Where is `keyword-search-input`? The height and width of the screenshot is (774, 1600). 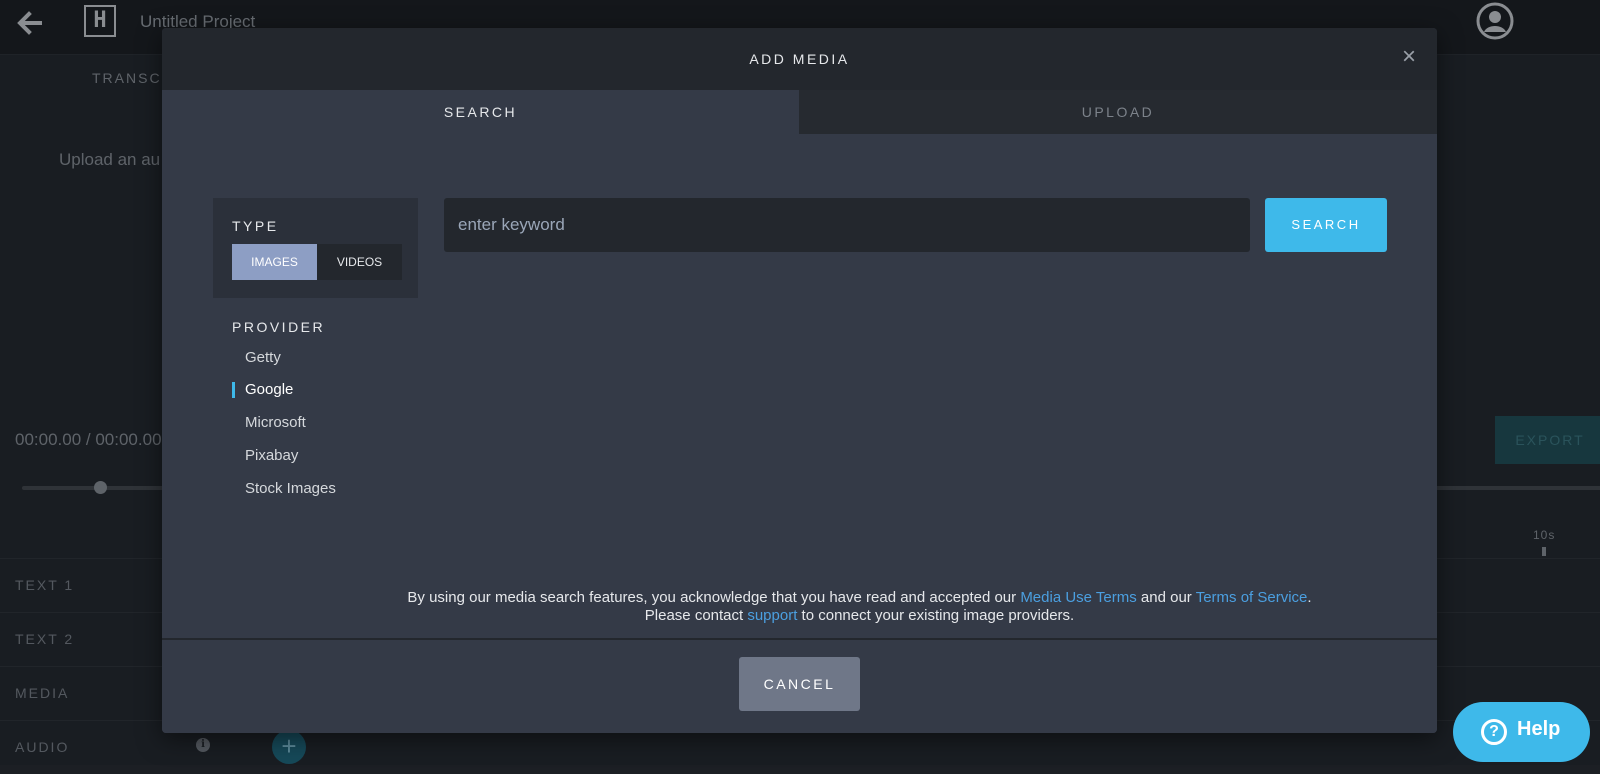 keyword-search-input is located at coordinates (847, 225).